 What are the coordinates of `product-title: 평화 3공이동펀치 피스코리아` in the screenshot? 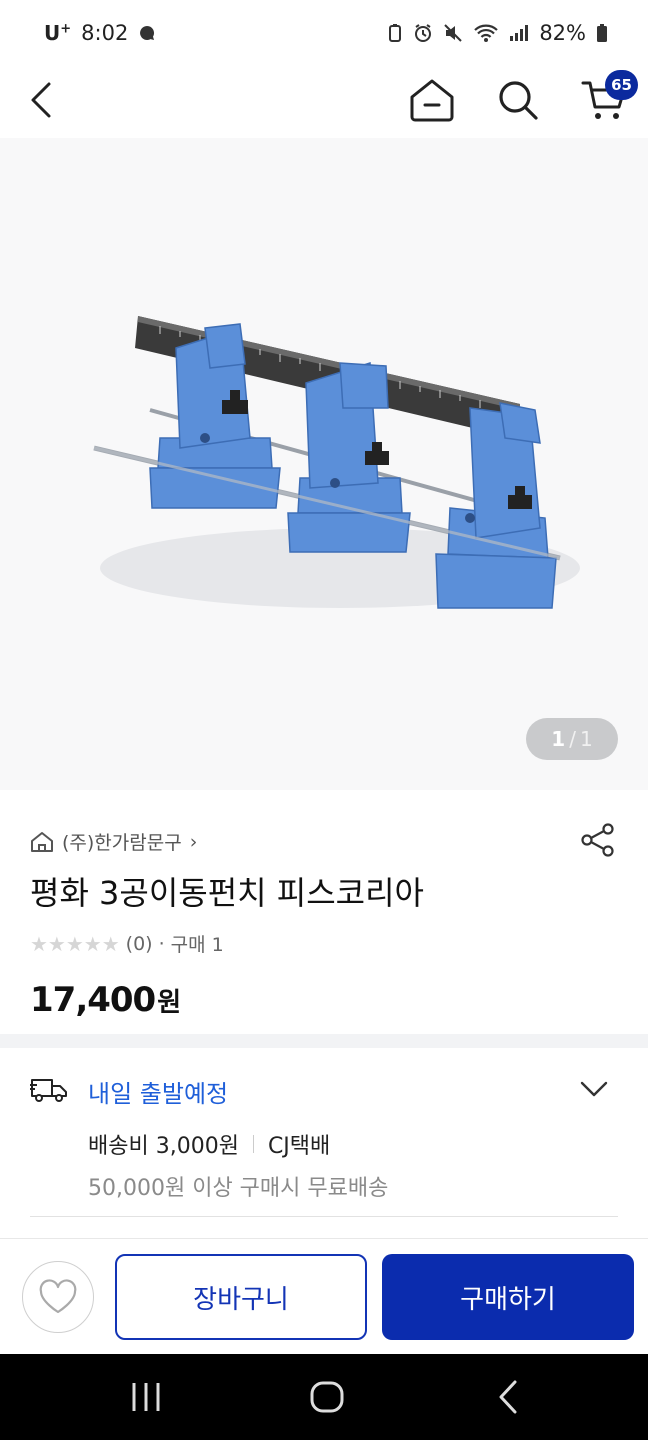 It's located at (227, 893).